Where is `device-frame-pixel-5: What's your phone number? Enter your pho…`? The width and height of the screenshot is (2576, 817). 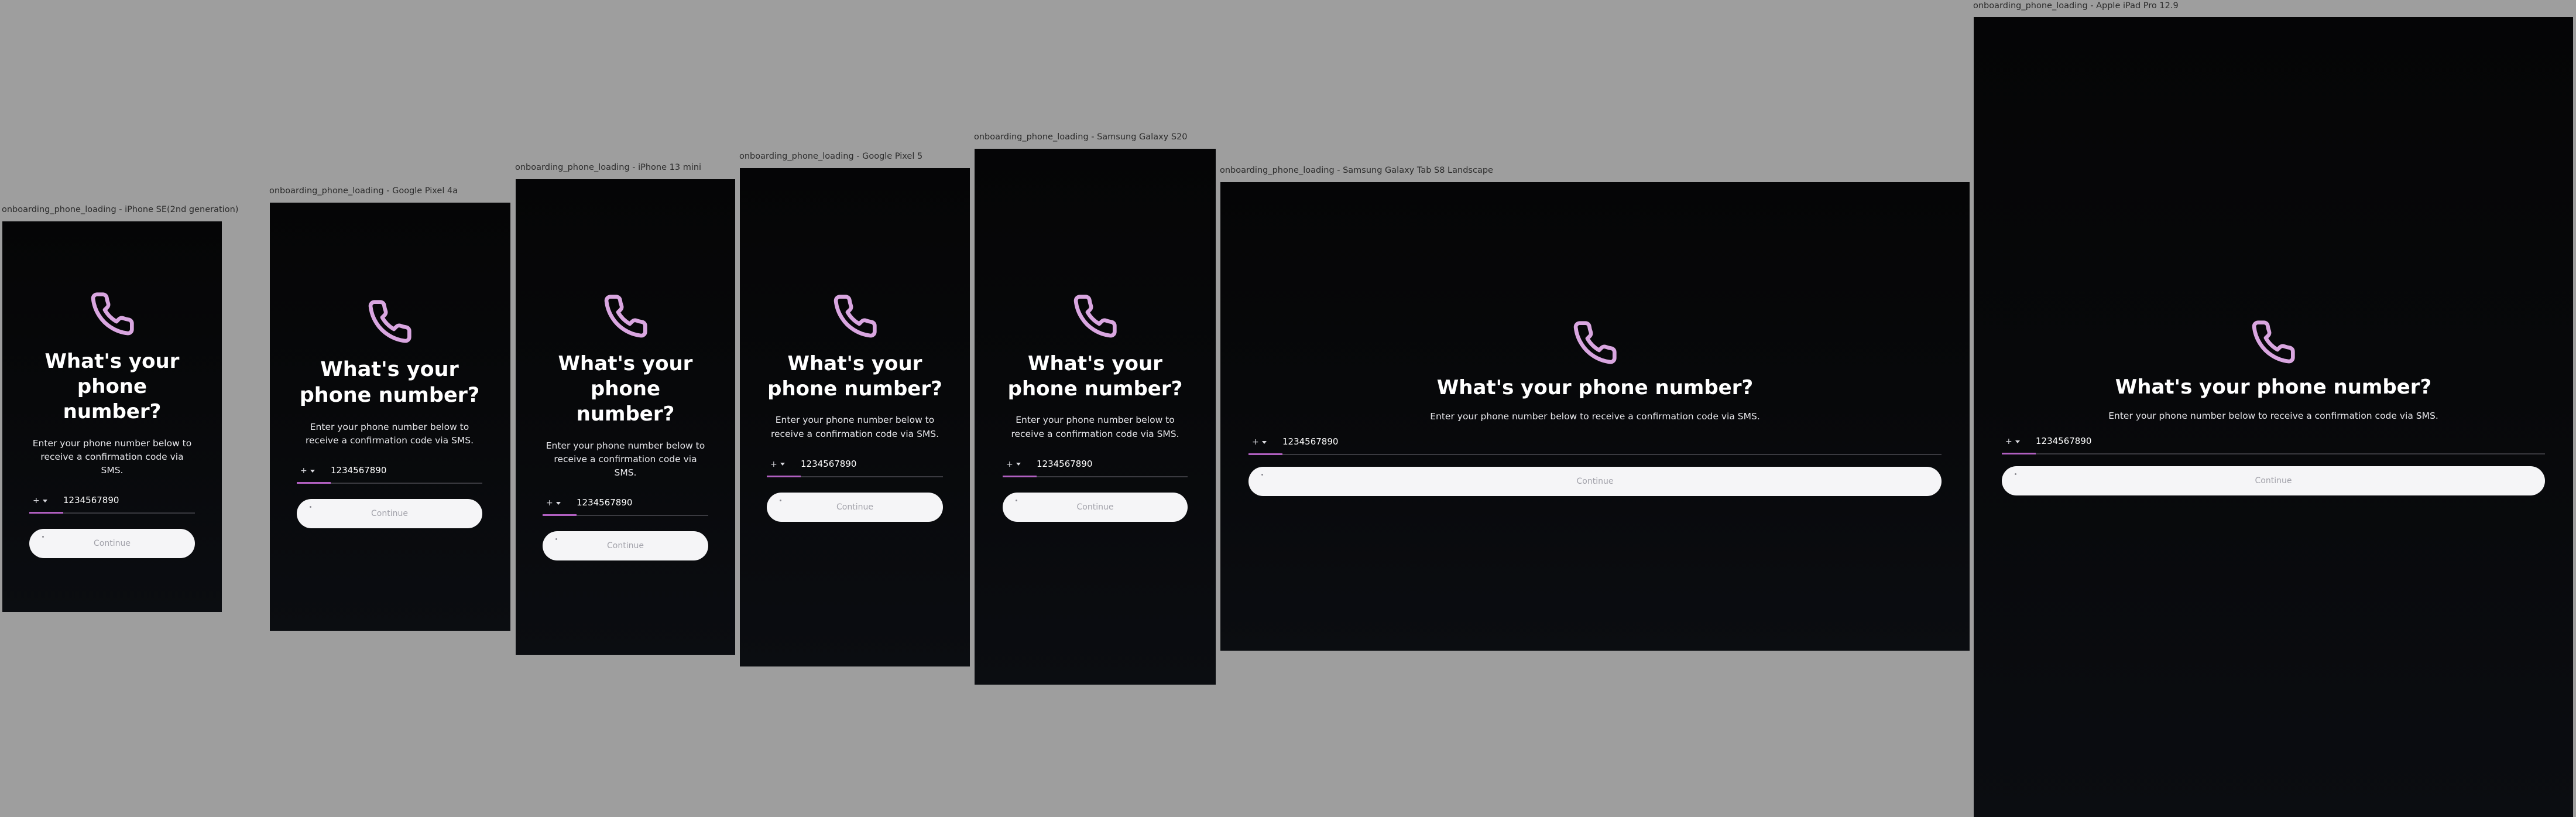 device-frame-pixel-5: What's your phone number? Enter your pho… is located at coordinates (855, 417).